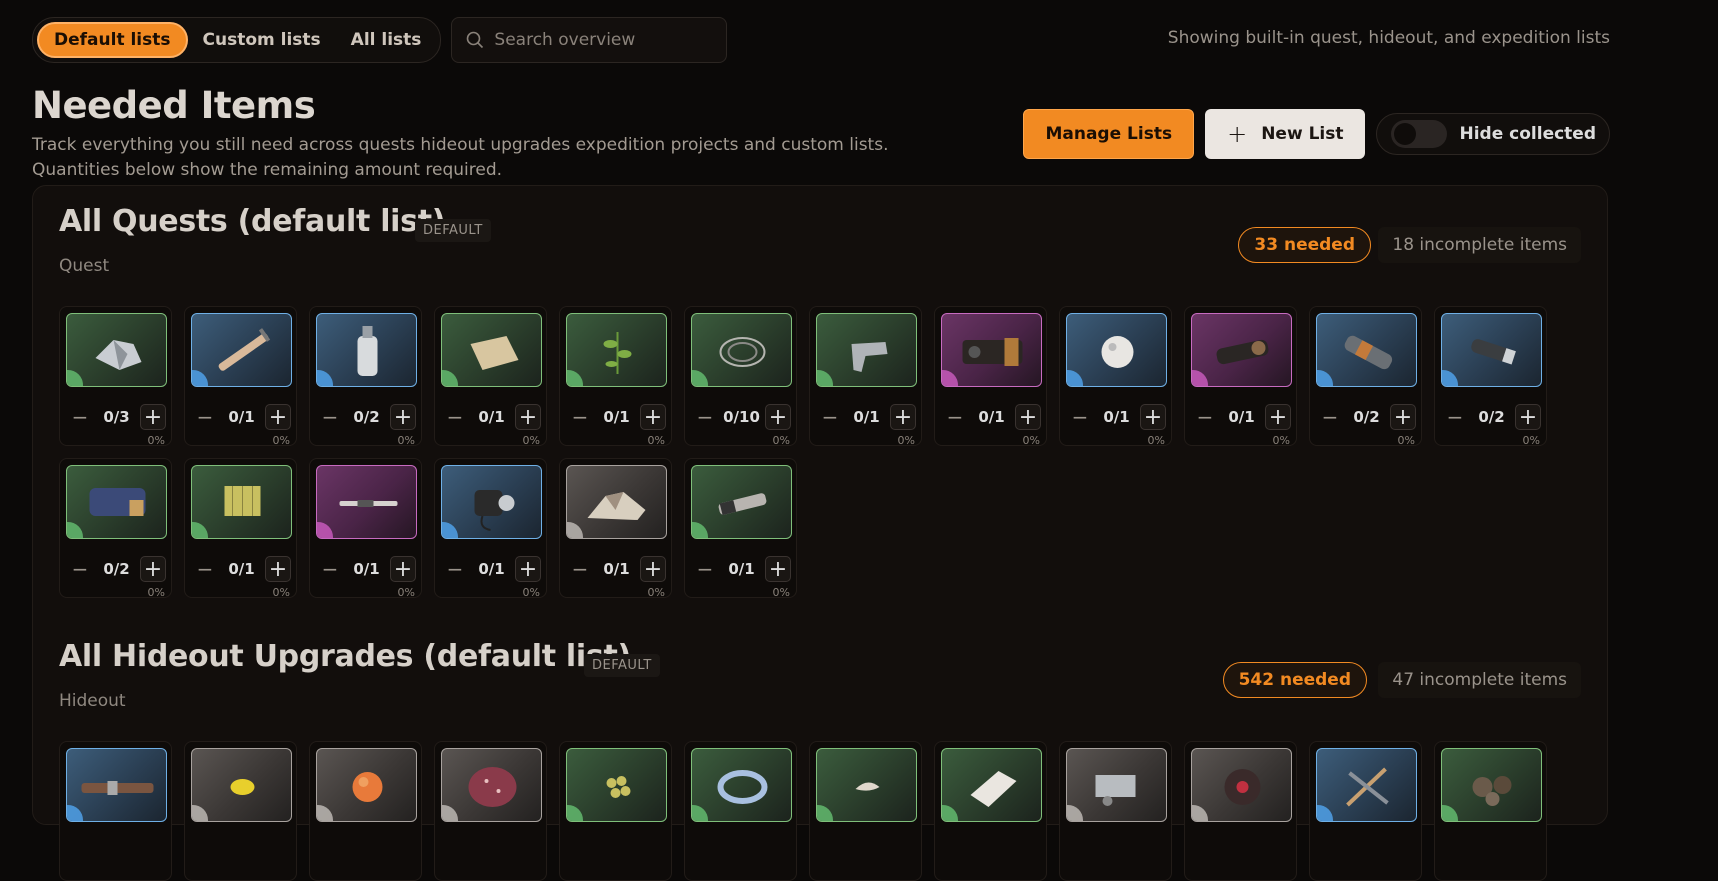 This screenshot has height=881, width=1718. I want to click on page-title: Needed Items, so click(174, 105).